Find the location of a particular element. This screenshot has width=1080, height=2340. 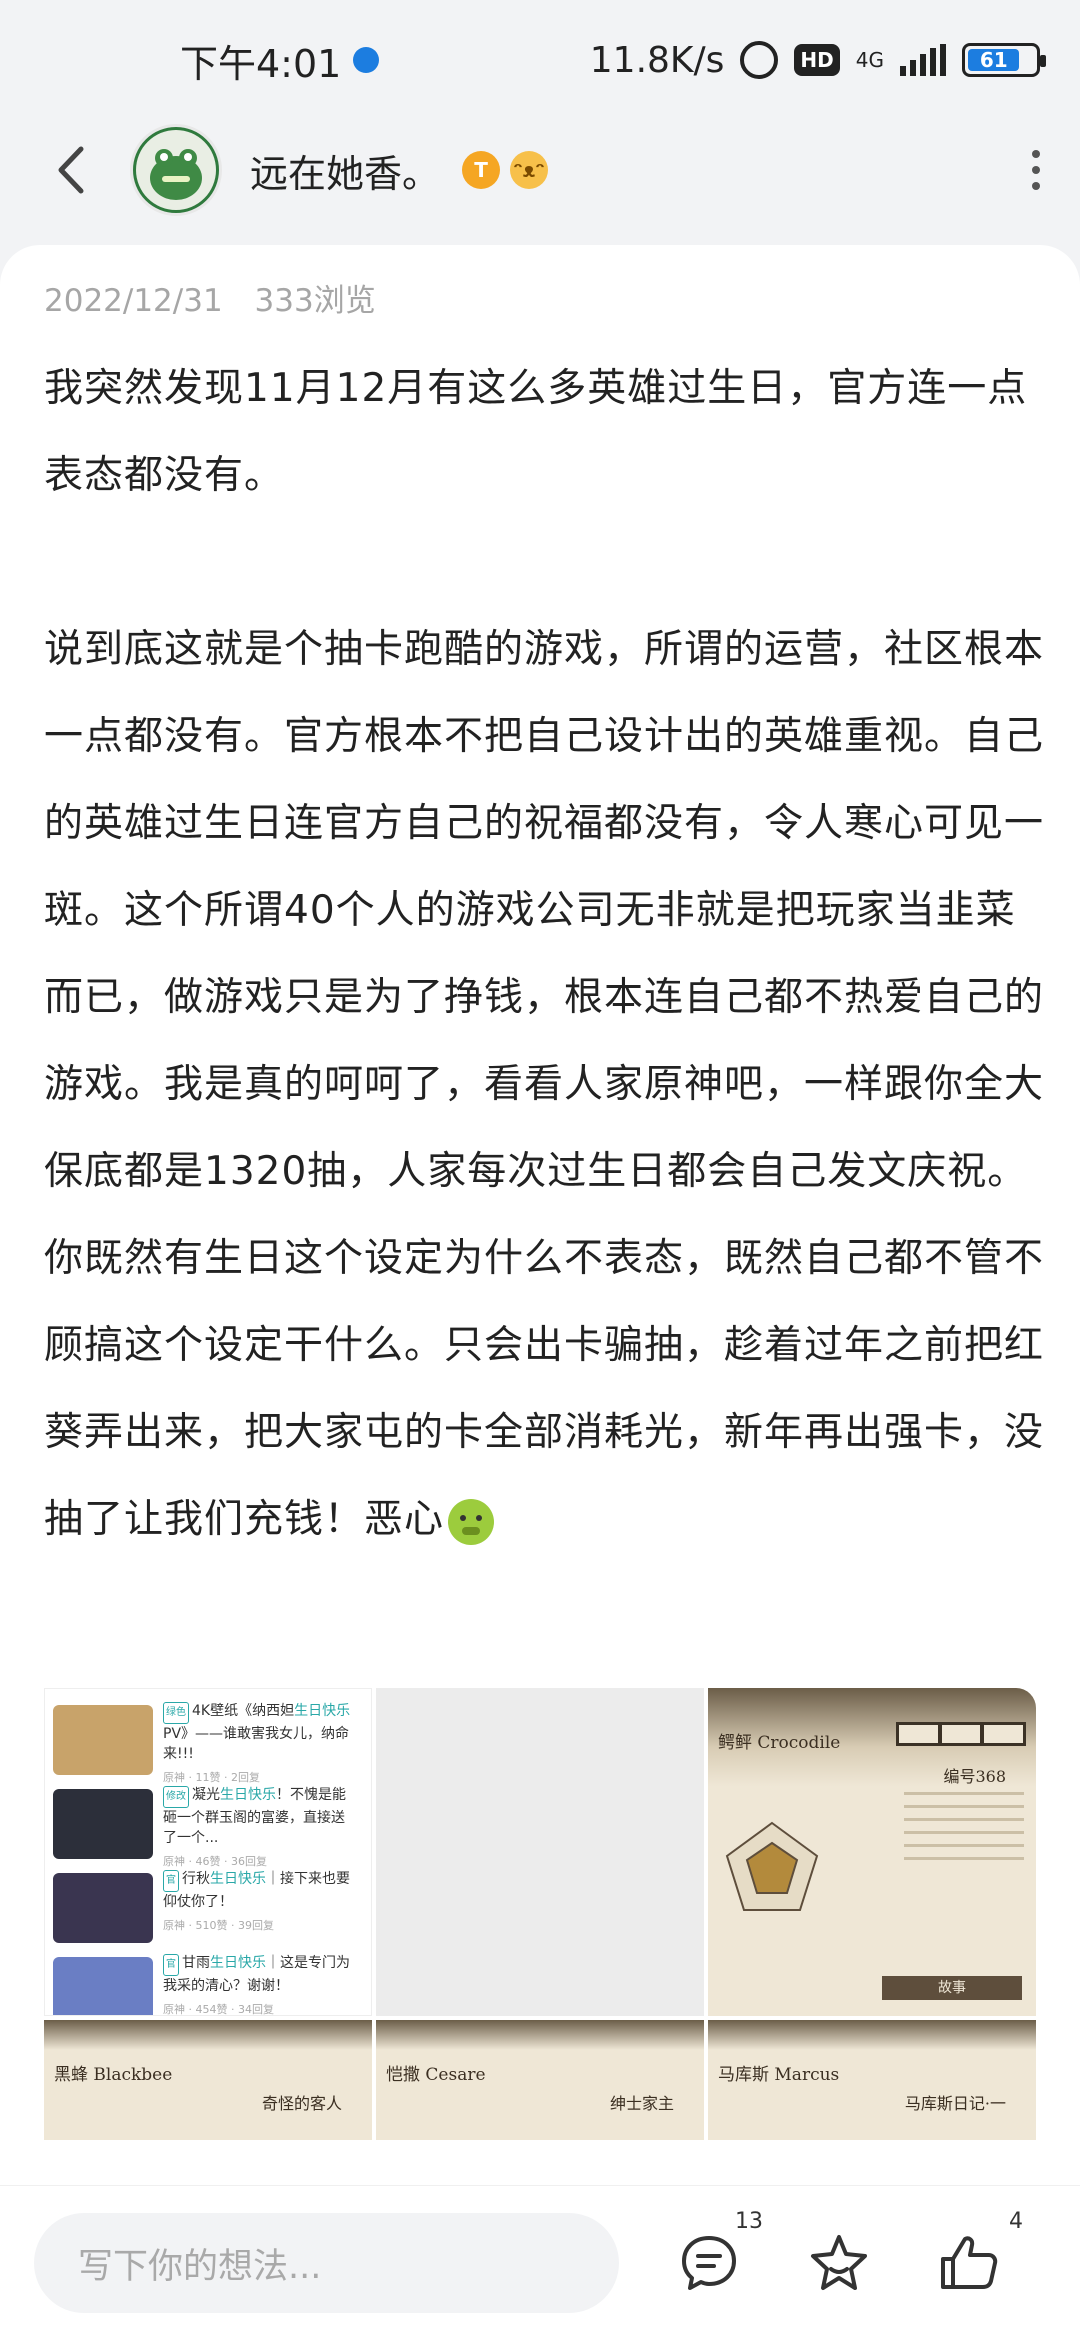

card-title: 奇怪的客人 is located at coordinates (301, 2103).